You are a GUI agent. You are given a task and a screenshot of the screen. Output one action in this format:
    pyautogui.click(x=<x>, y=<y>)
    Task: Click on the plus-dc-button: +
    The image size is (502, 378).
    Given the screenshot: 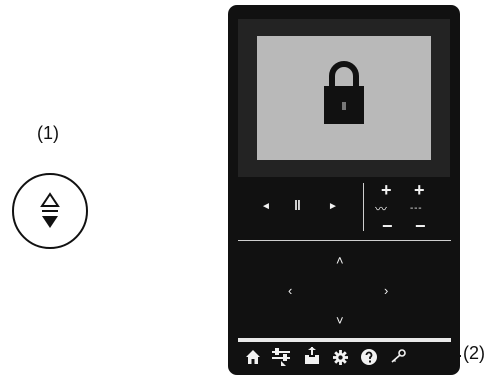 What is the action you would take?
    pyautogui.click(x=419, y=190)
    